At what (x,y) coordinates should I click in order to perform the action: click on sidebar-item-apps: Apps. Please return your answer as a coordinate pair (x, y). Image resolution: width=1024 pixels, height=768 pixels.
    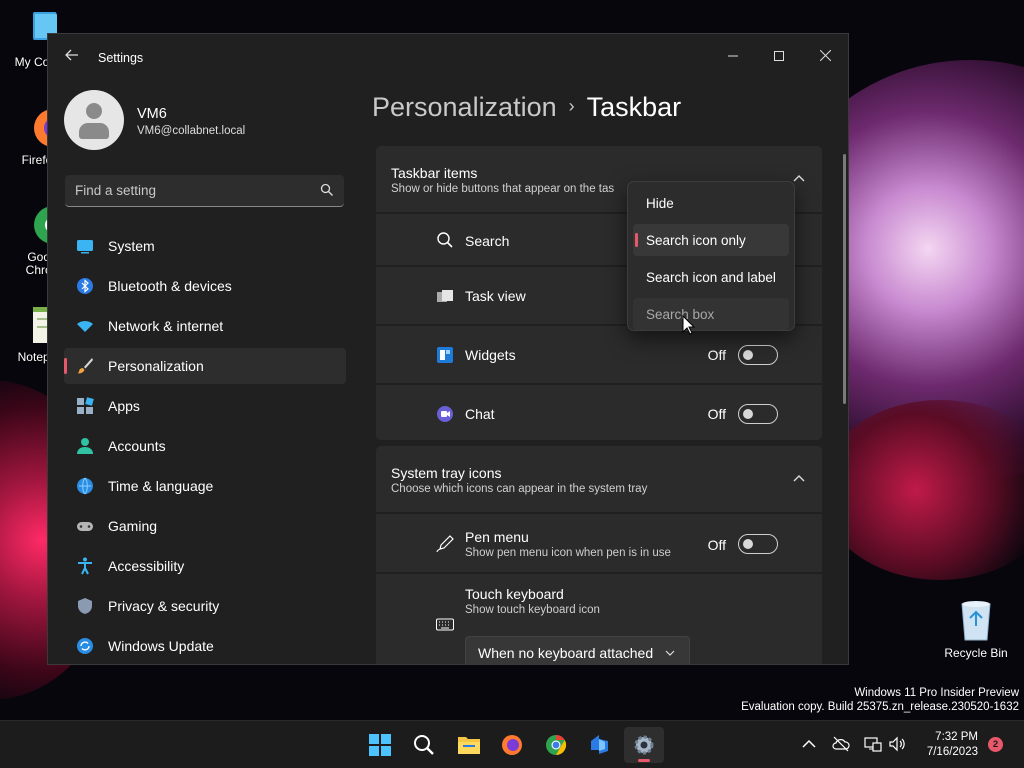
    Looking at the image, I should click on (205, 406).